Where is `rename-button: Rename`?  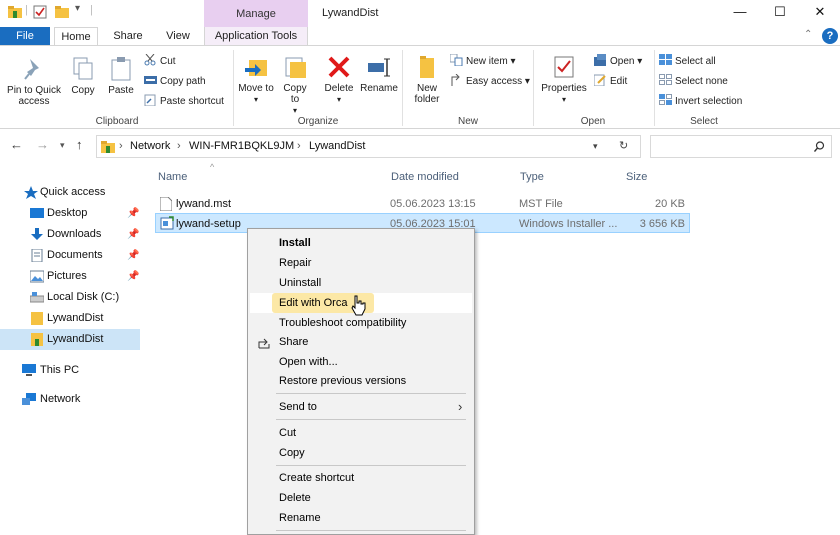
rename-button: Rename is located at coordinates (379, 74).